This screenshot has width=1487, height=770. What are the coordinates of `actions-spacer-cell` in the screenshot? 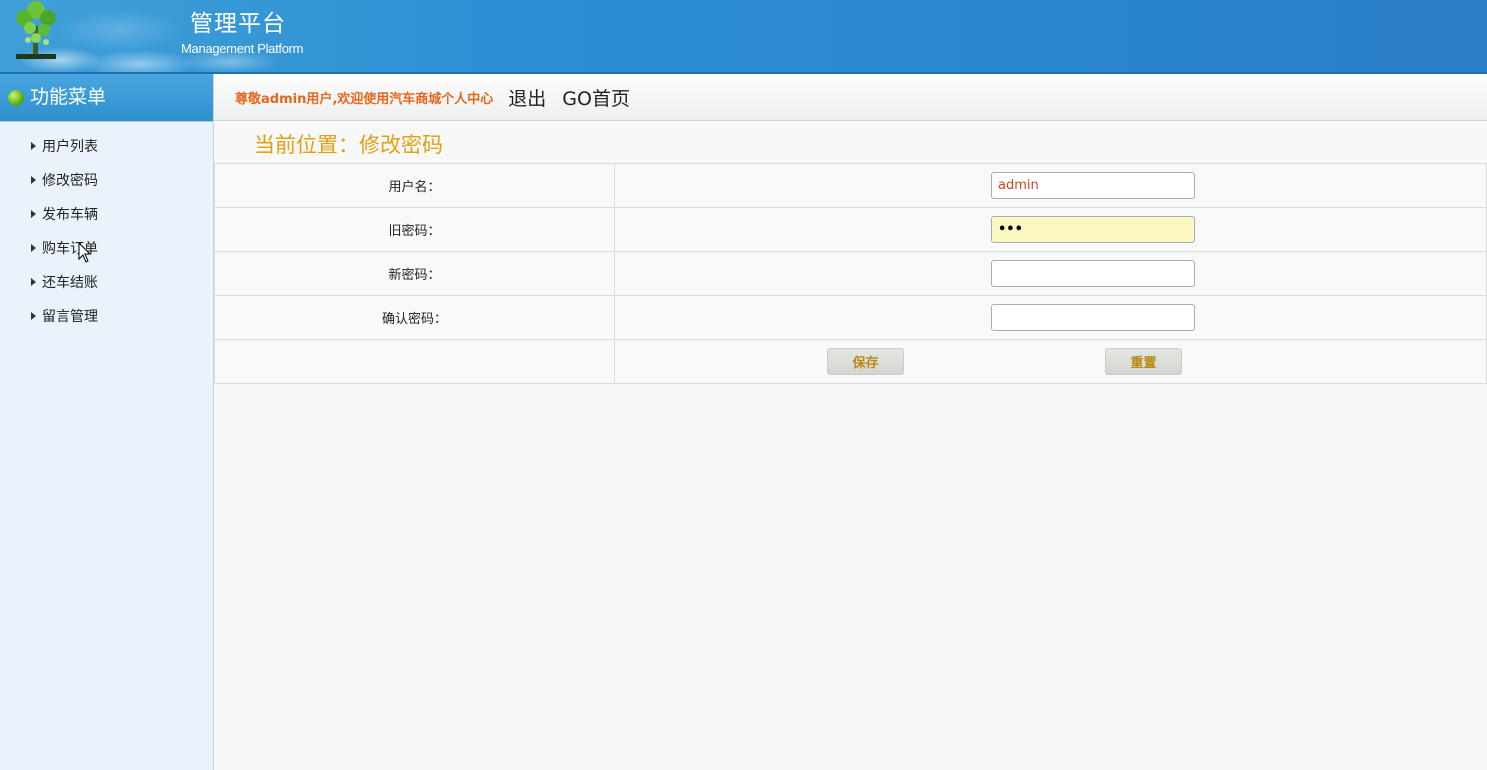 It's located at (414, 361).